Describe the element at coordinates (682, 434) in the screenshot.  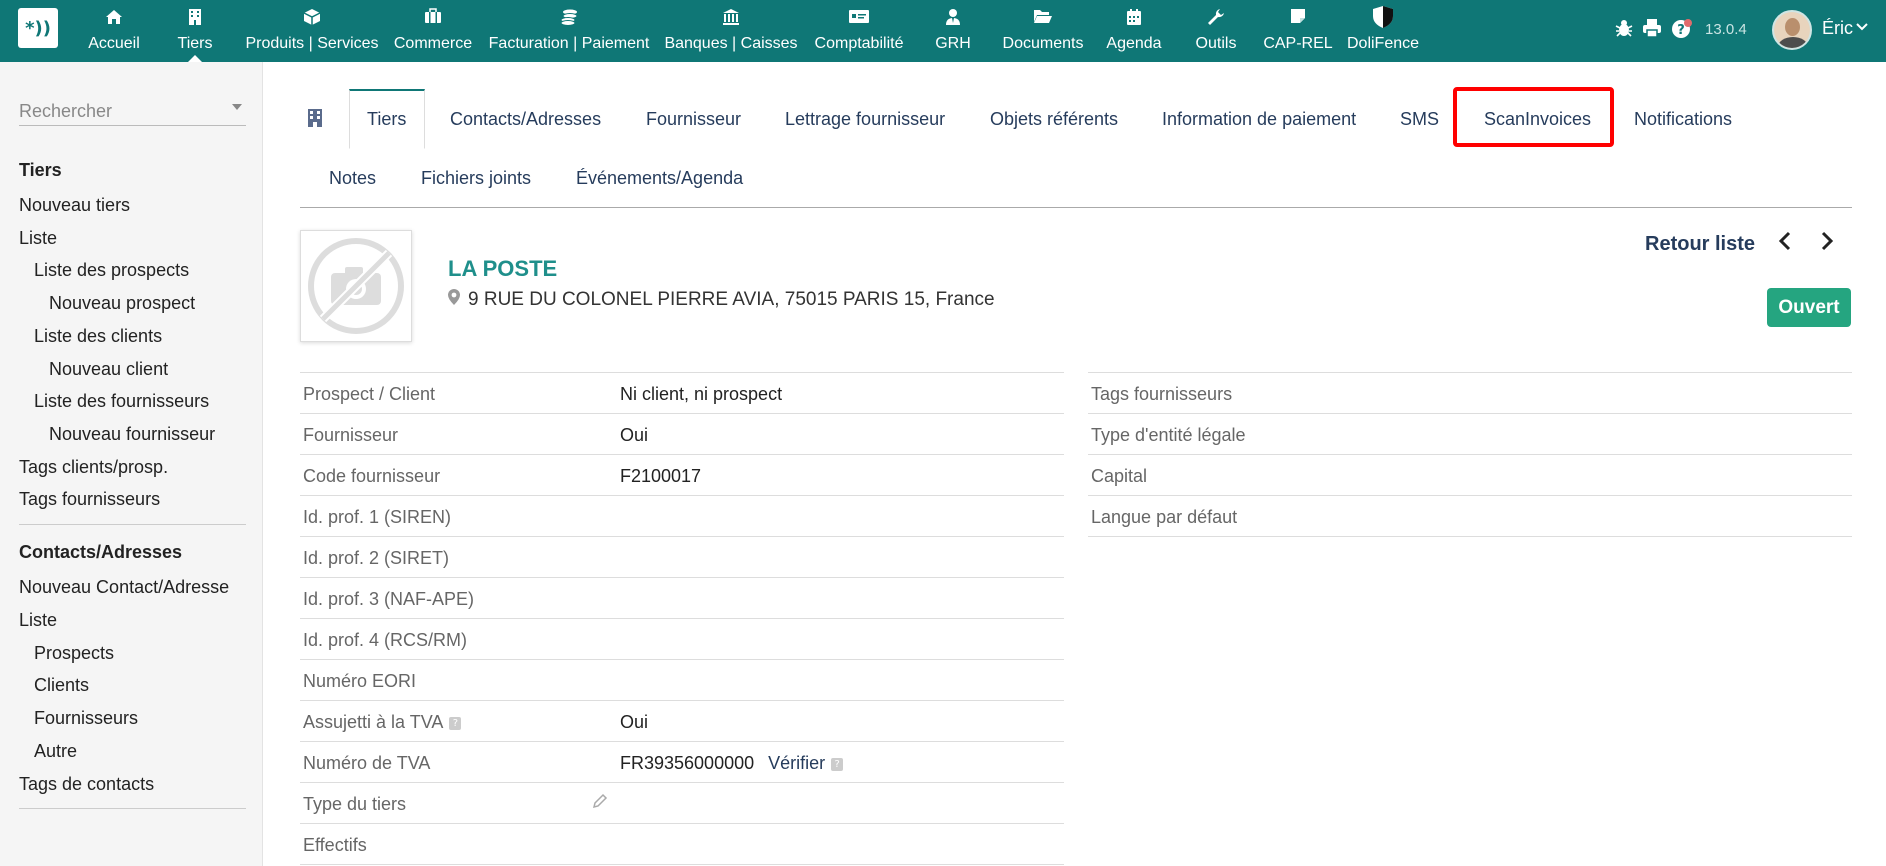
I see `table-row: Fournisseur Oui` at that location.